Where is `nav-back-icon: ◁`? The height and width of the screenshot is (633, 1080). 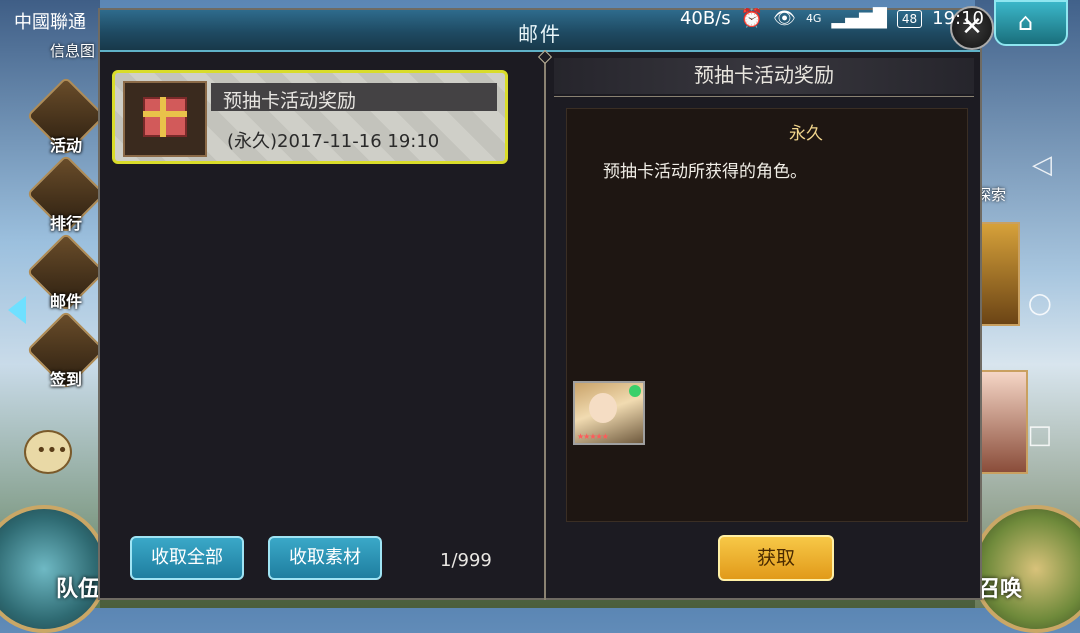 nav-back-icon: ◁ is located at coordinates (1042, 165).